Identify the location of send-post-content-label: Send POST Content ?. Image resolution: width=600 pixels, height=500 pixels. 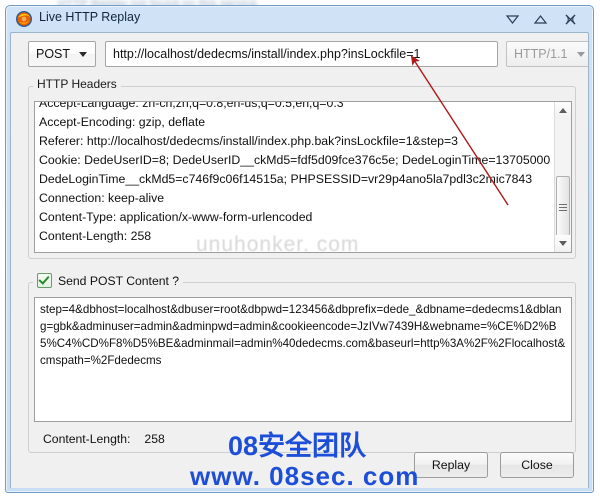
(119, 280).